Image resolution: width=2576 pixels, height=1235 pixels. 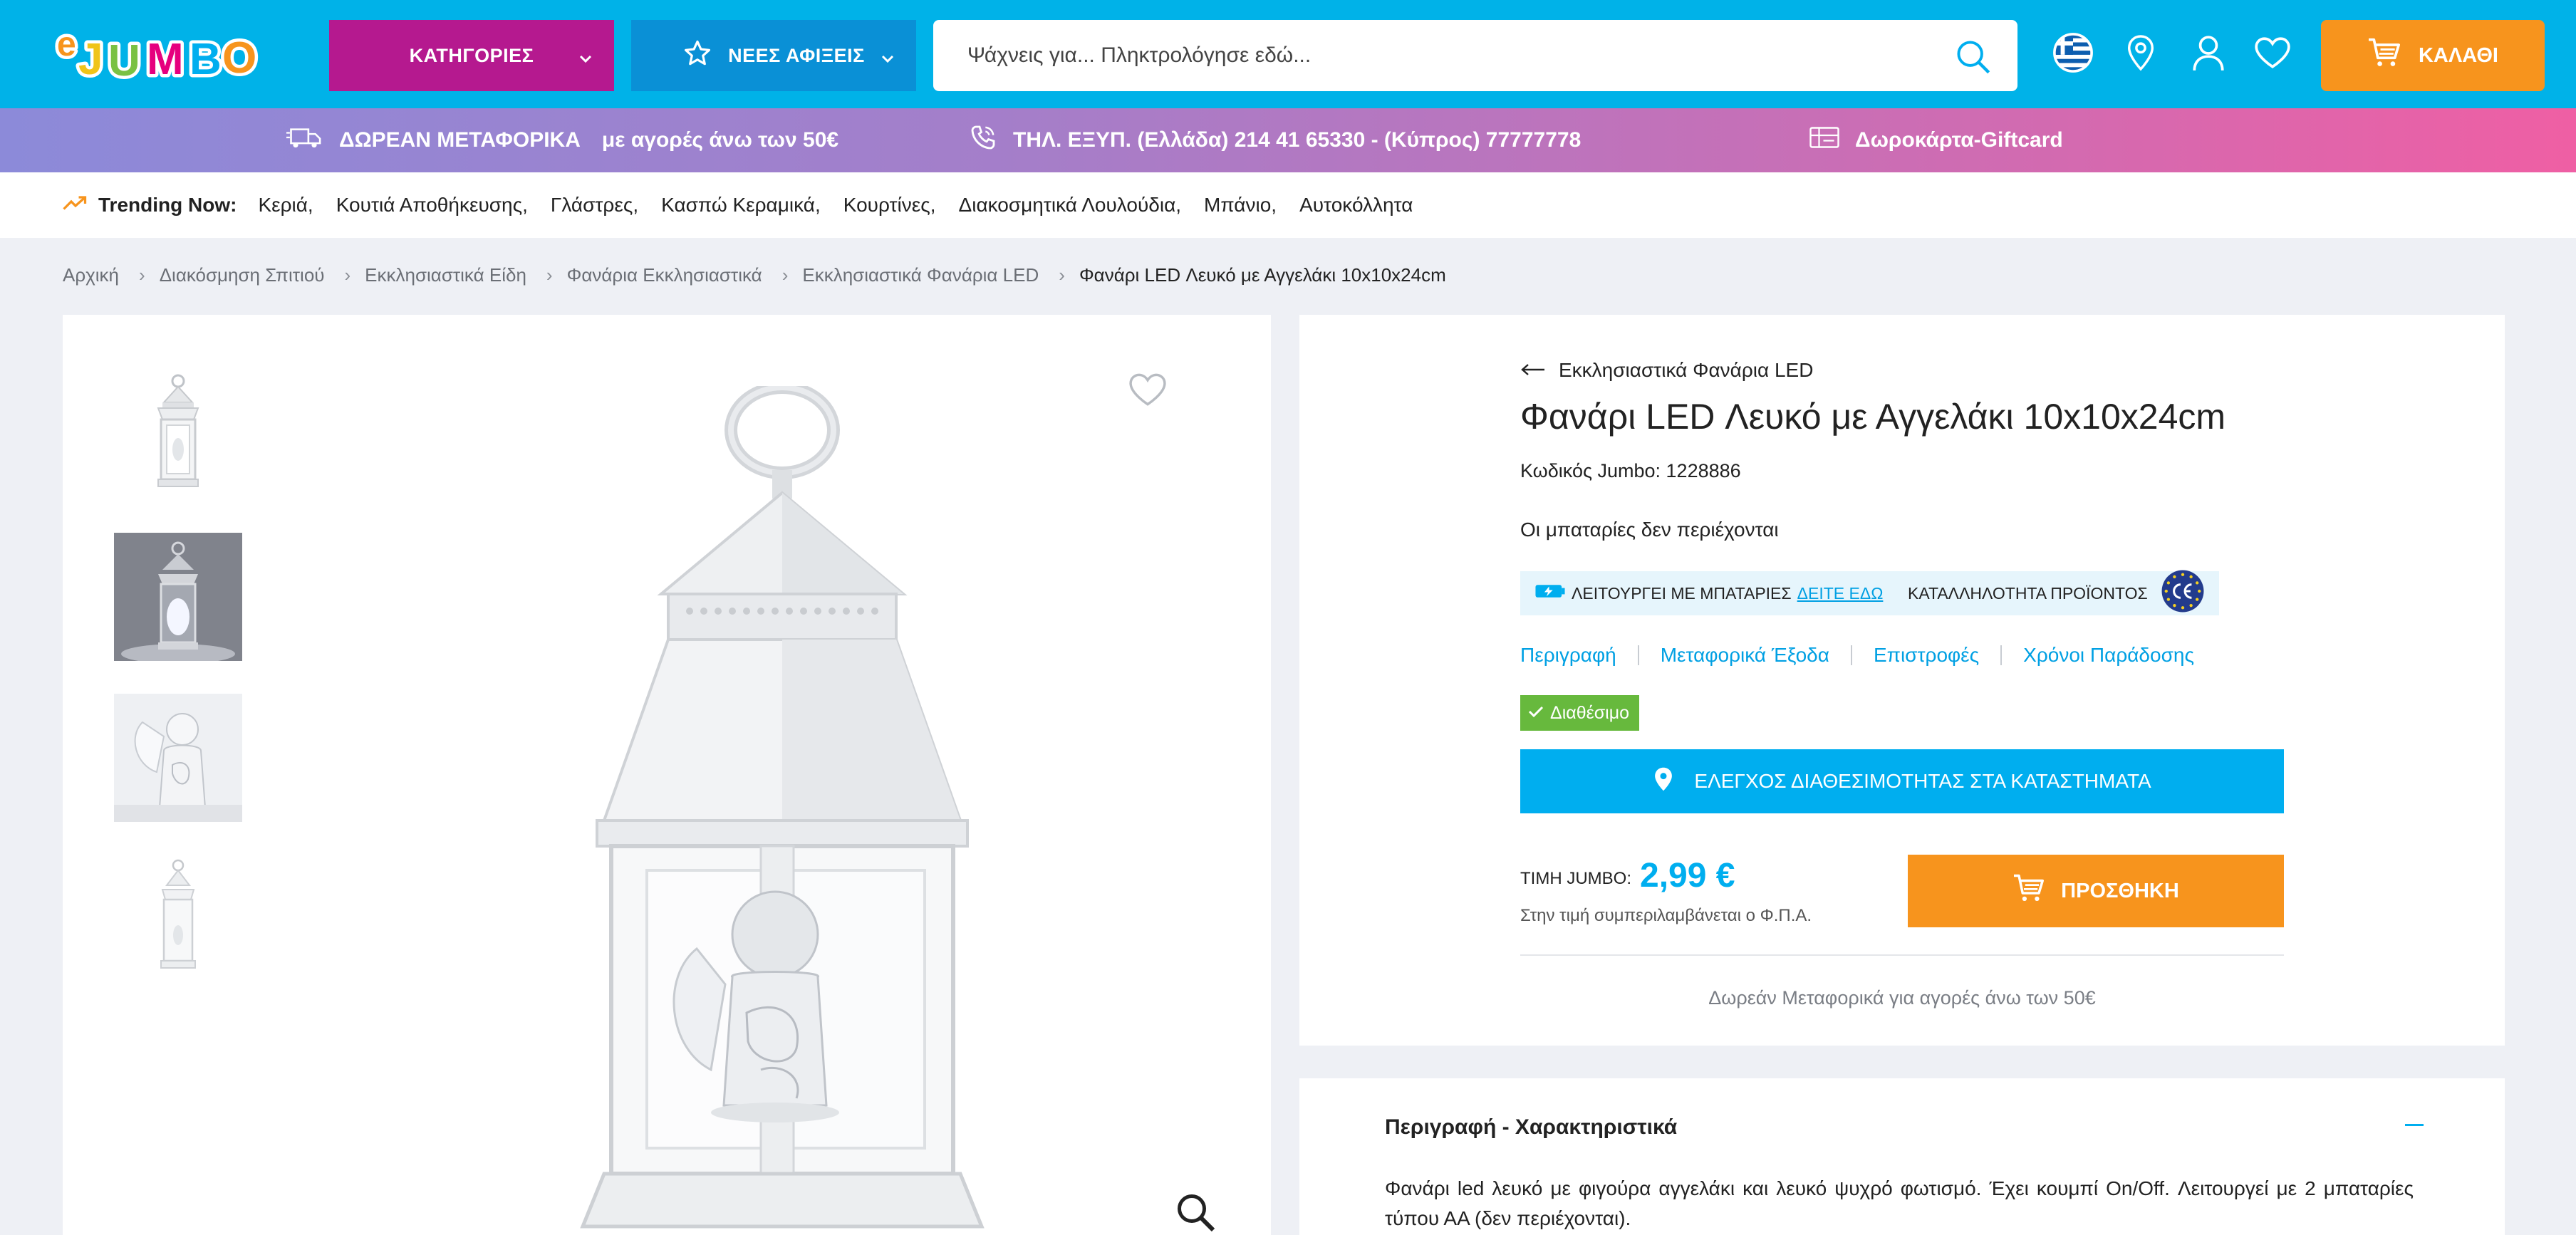 I want to click on ce-mark-icon, so click(x=2183, y=593).